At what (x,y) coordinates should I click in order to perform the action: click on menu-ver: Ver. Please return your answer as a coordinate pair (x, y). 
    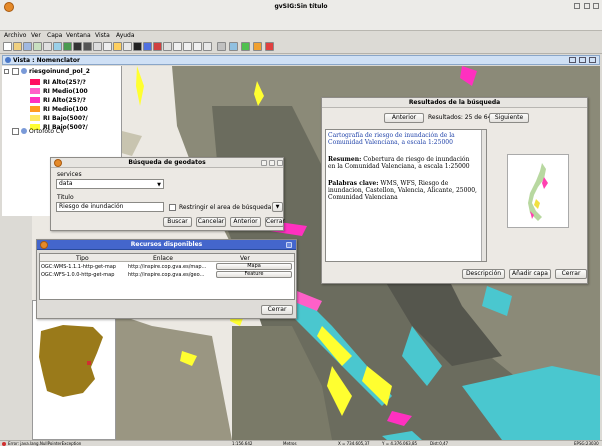
    Looking at the image, I should click on (36, 35).